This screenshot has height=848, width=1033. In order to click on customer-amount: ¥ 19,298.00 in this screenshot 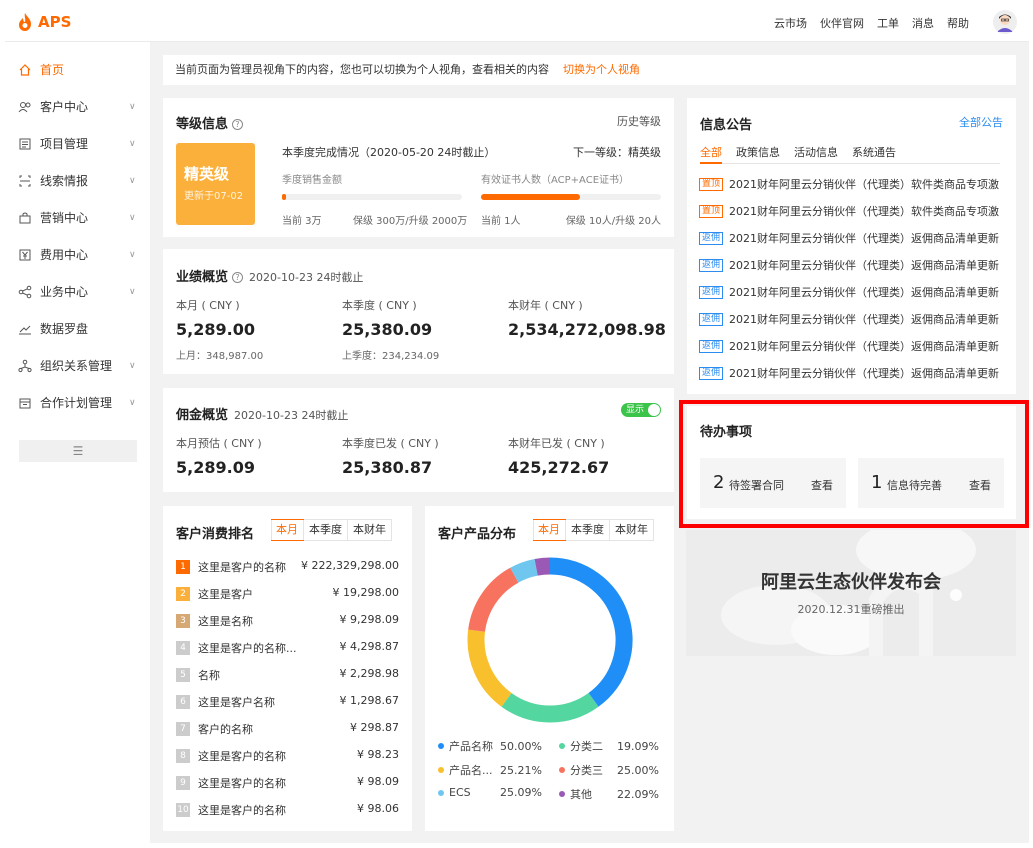, I will do `click(365, 592)`.